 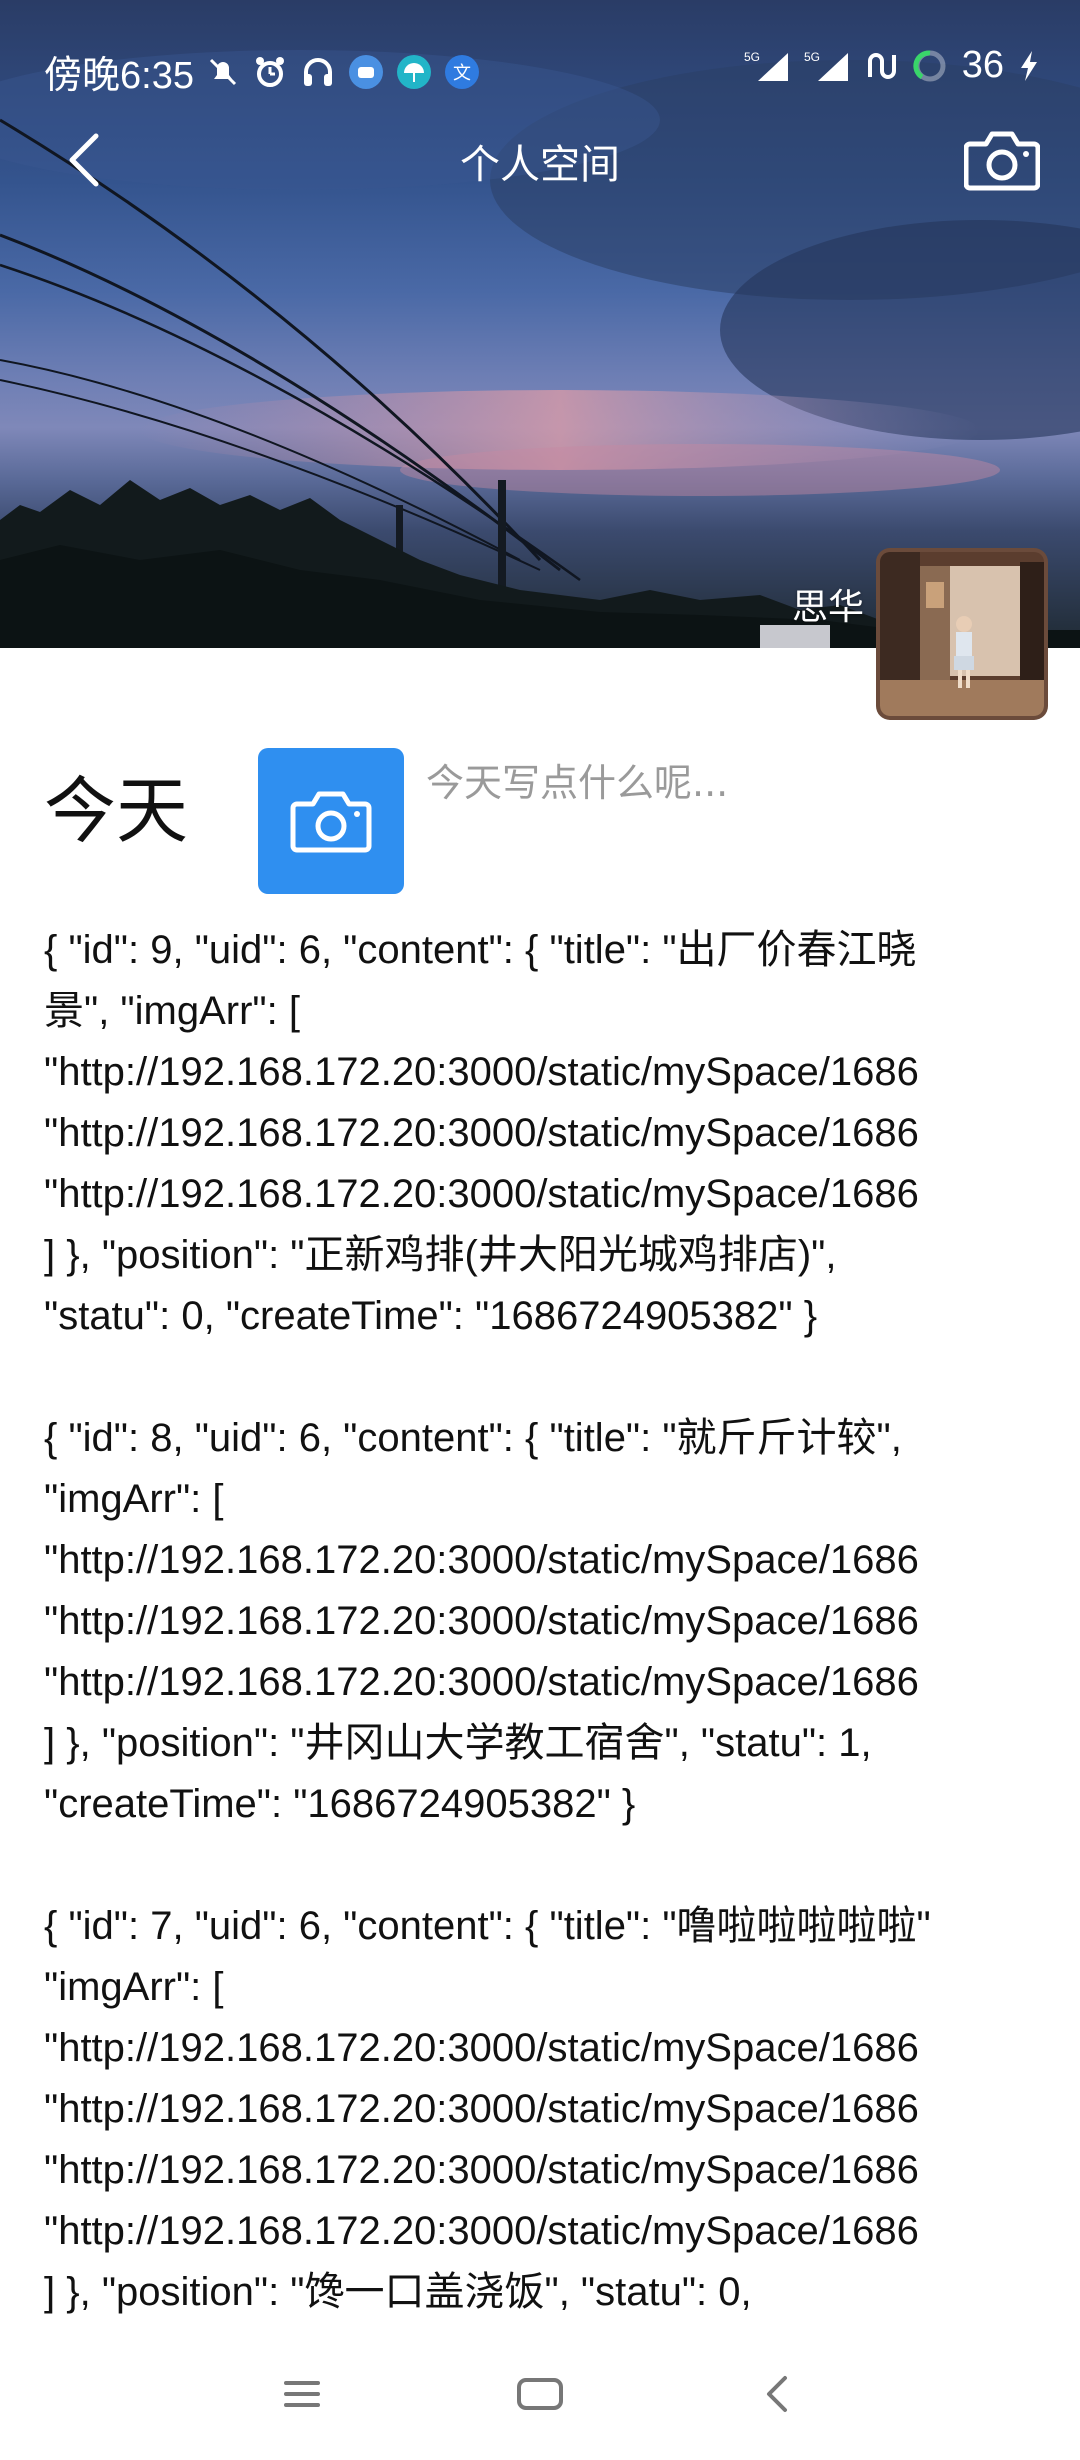 What do you see at coordinates (318, 72) in the screenshot?
I see `headphones-icon` at bounding box center [318, 72].